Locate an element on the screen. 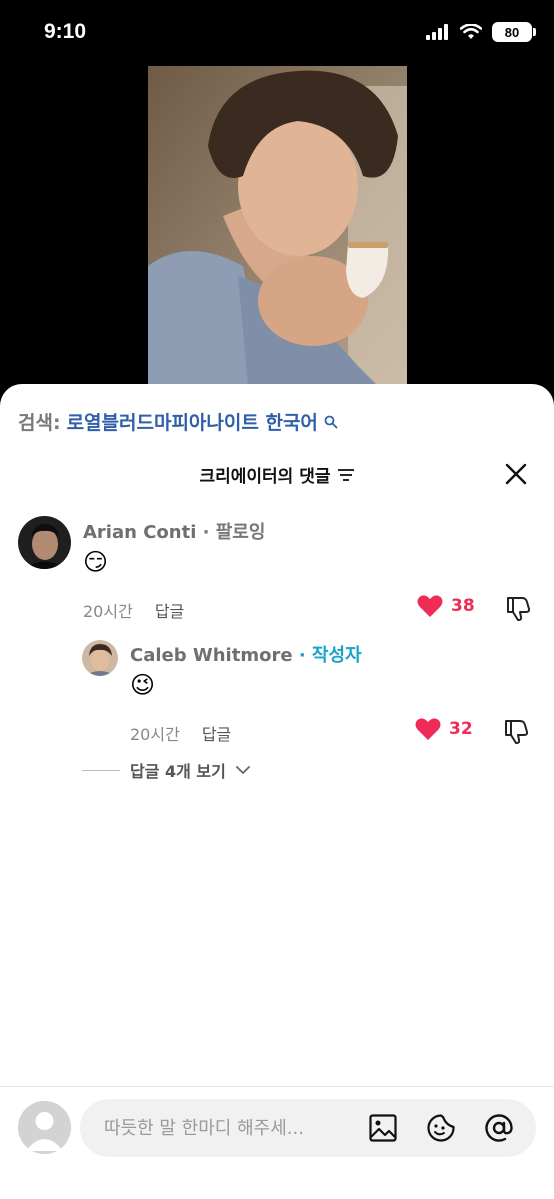 This screenshot has width=554, height=1199. status-indicators: 80 is located at coordinates (481, 32).